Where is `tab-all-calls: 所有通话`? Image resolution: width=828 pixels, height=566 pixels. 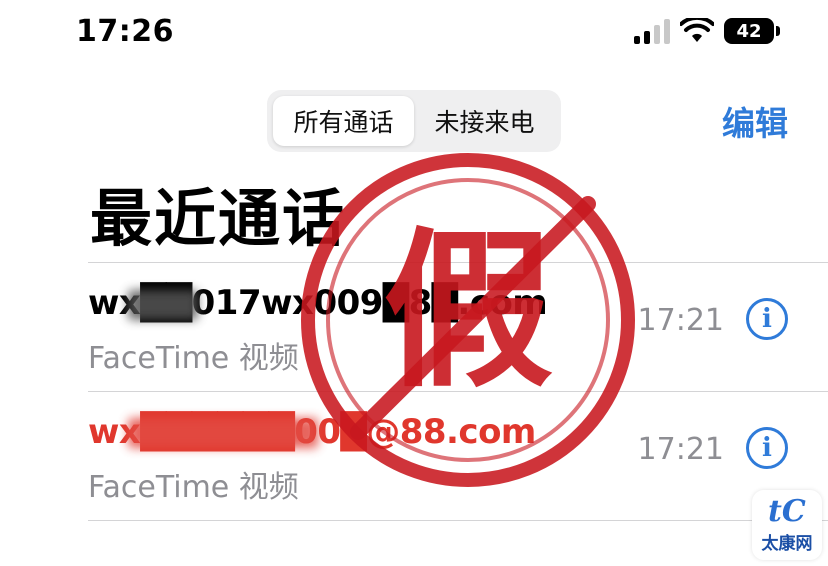
tab-all-calls: 所有通话 is located at coordinates (343, 121).